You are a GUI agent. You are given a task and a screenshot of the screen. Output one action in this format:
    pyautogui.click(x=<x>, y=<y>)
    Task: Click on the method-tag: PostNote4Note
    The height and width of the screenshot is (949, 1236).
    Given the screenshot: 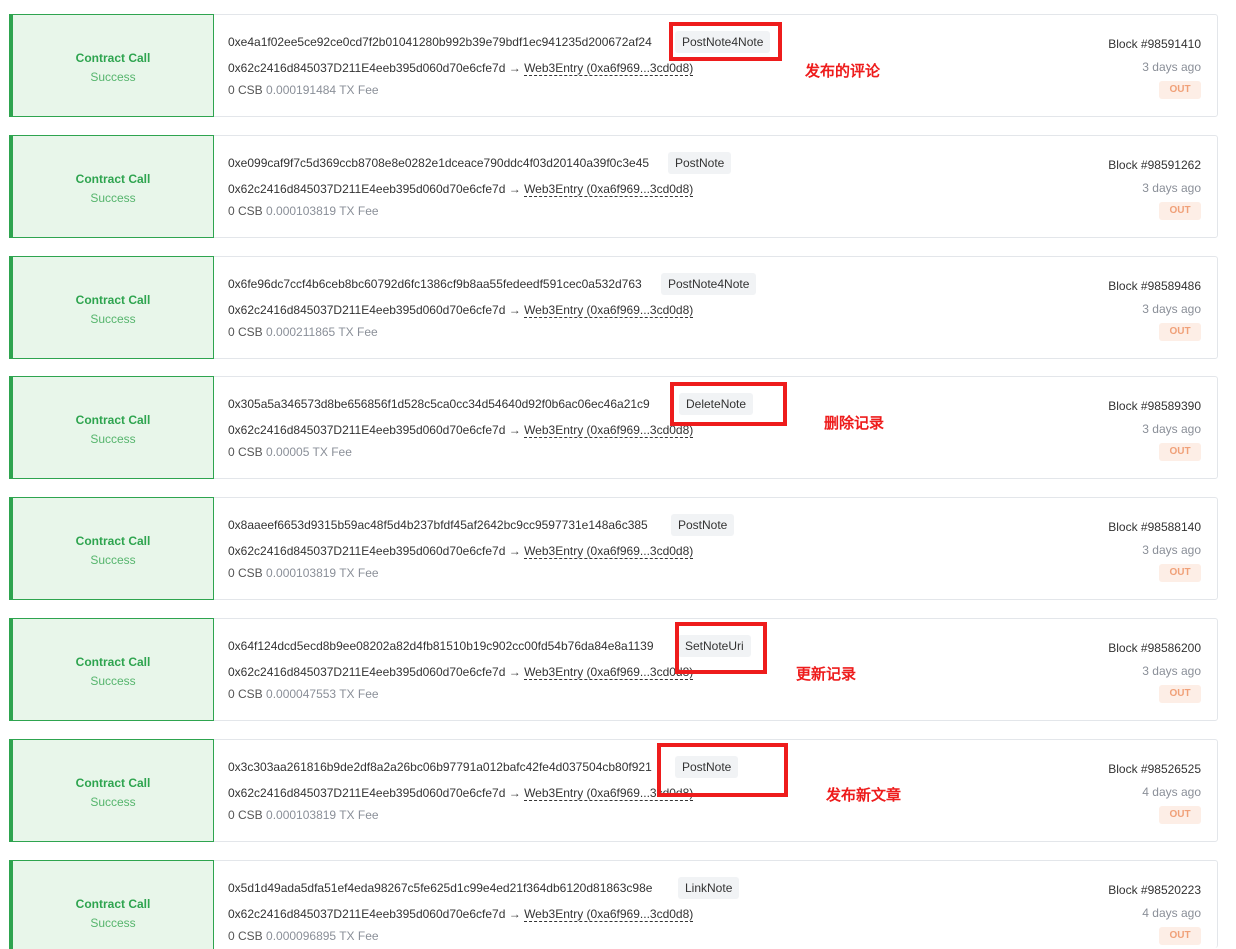 What is the action you would take?
    pyautogui.click(x=709, y=284)
    